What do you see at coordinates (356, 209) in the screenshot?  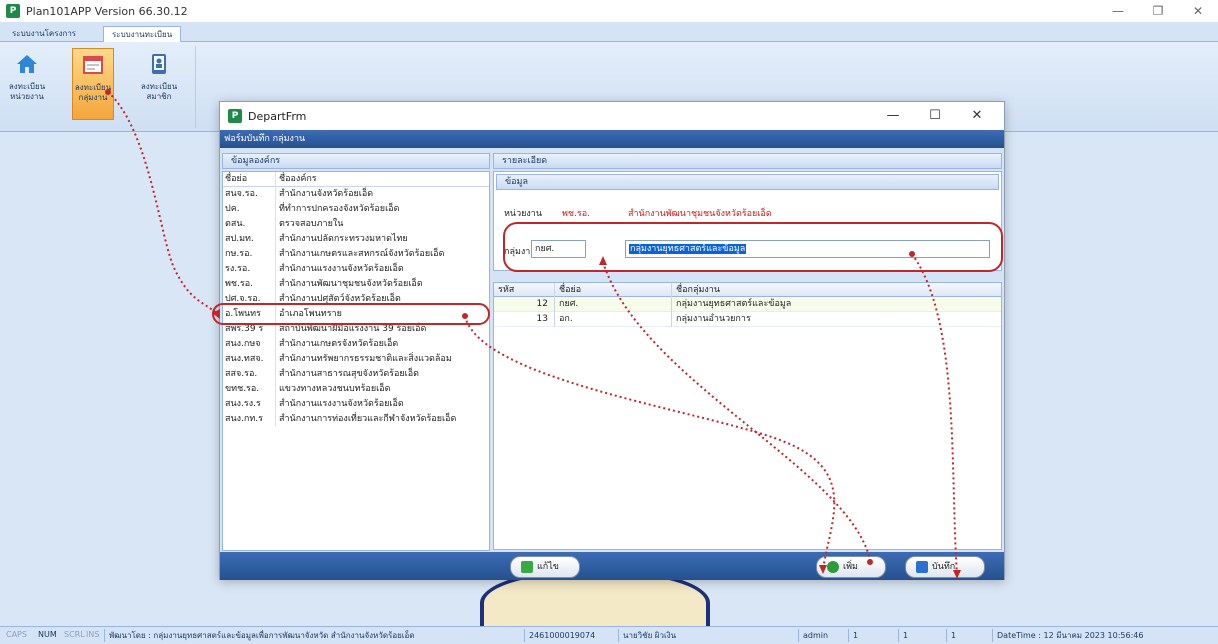 I see `org-row: ปค. ที่ทำการปกครองจังหวัดร้อยเอ็ด` at bounding box center [356, 209].